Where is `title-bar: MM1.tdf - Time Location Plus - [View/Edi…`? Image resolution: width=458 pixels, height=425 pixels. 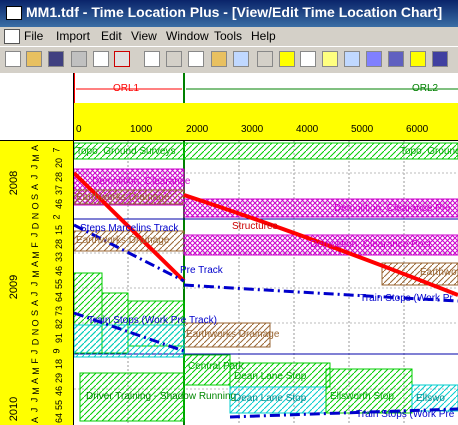 title-bar: MM1.tdf - Time Location Plus - [View/Edi… is located at coordinates (229, 13).